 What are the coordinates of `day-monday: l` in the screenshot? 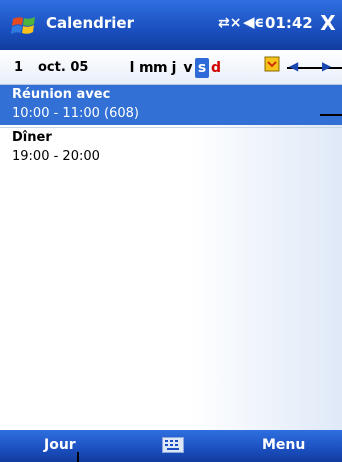 It's located at (132, 68).